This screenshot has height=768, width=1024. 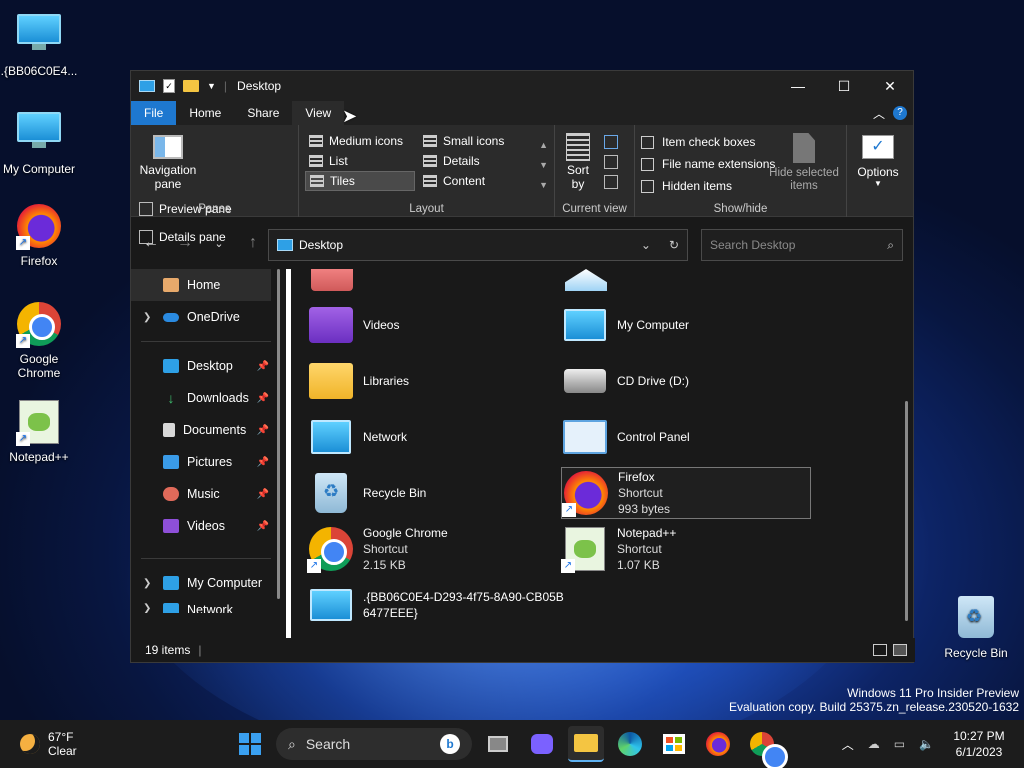 What do you see at coordinates (878, 161) in the screenshot?
I see `options-button: ✓ Options ▼` at bounding box center [878, 161].